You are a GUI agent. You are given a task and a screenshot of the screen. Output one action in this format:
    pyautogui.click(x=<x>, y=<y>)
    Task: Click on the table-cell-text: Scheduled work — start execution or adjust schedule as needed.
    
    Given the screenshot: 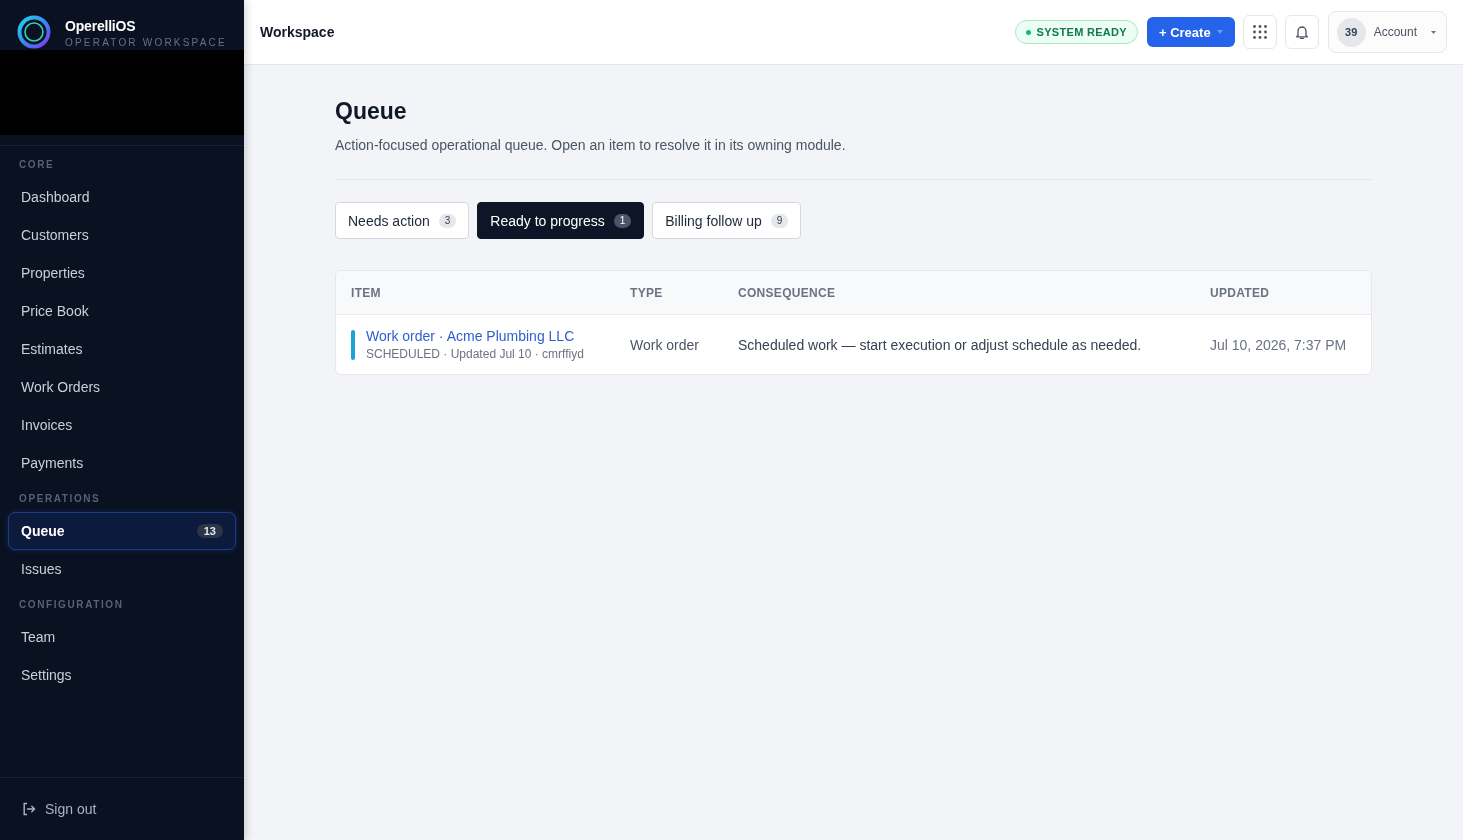 What is the action you would take?
    pyautogui.click(x=939, y=344)
    